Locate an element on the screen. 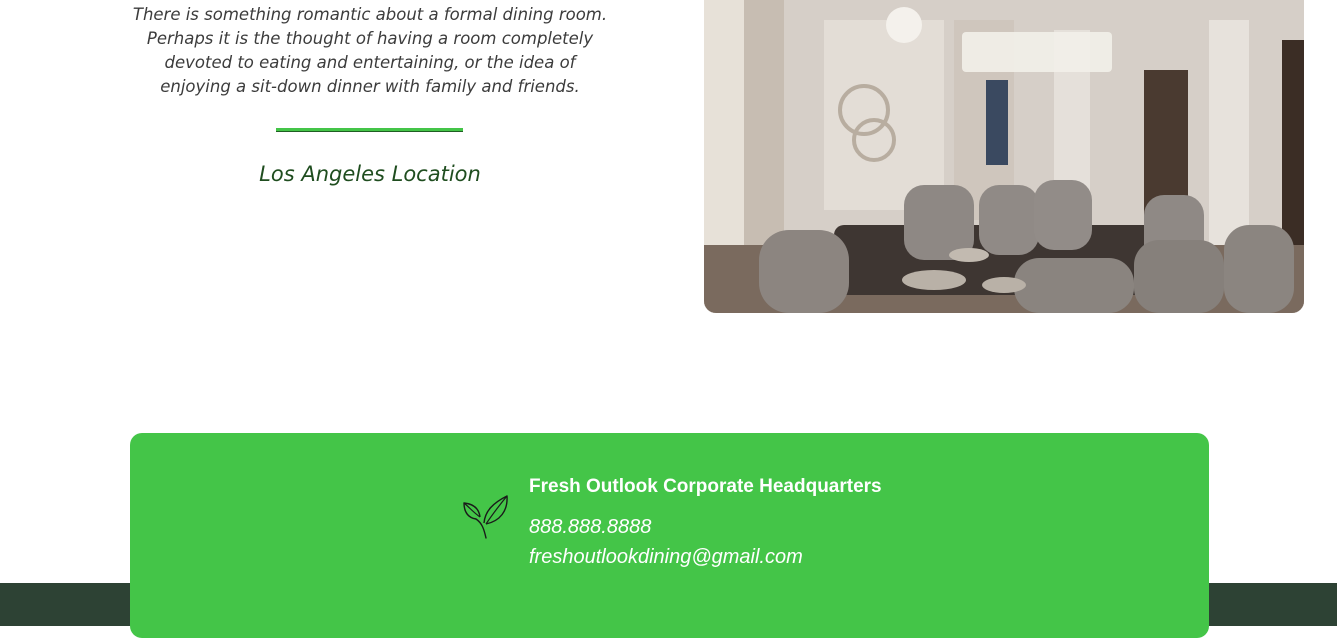 The width and height of the screenshot is (1337, 638). section-divider is located at coordinates (369, 130).